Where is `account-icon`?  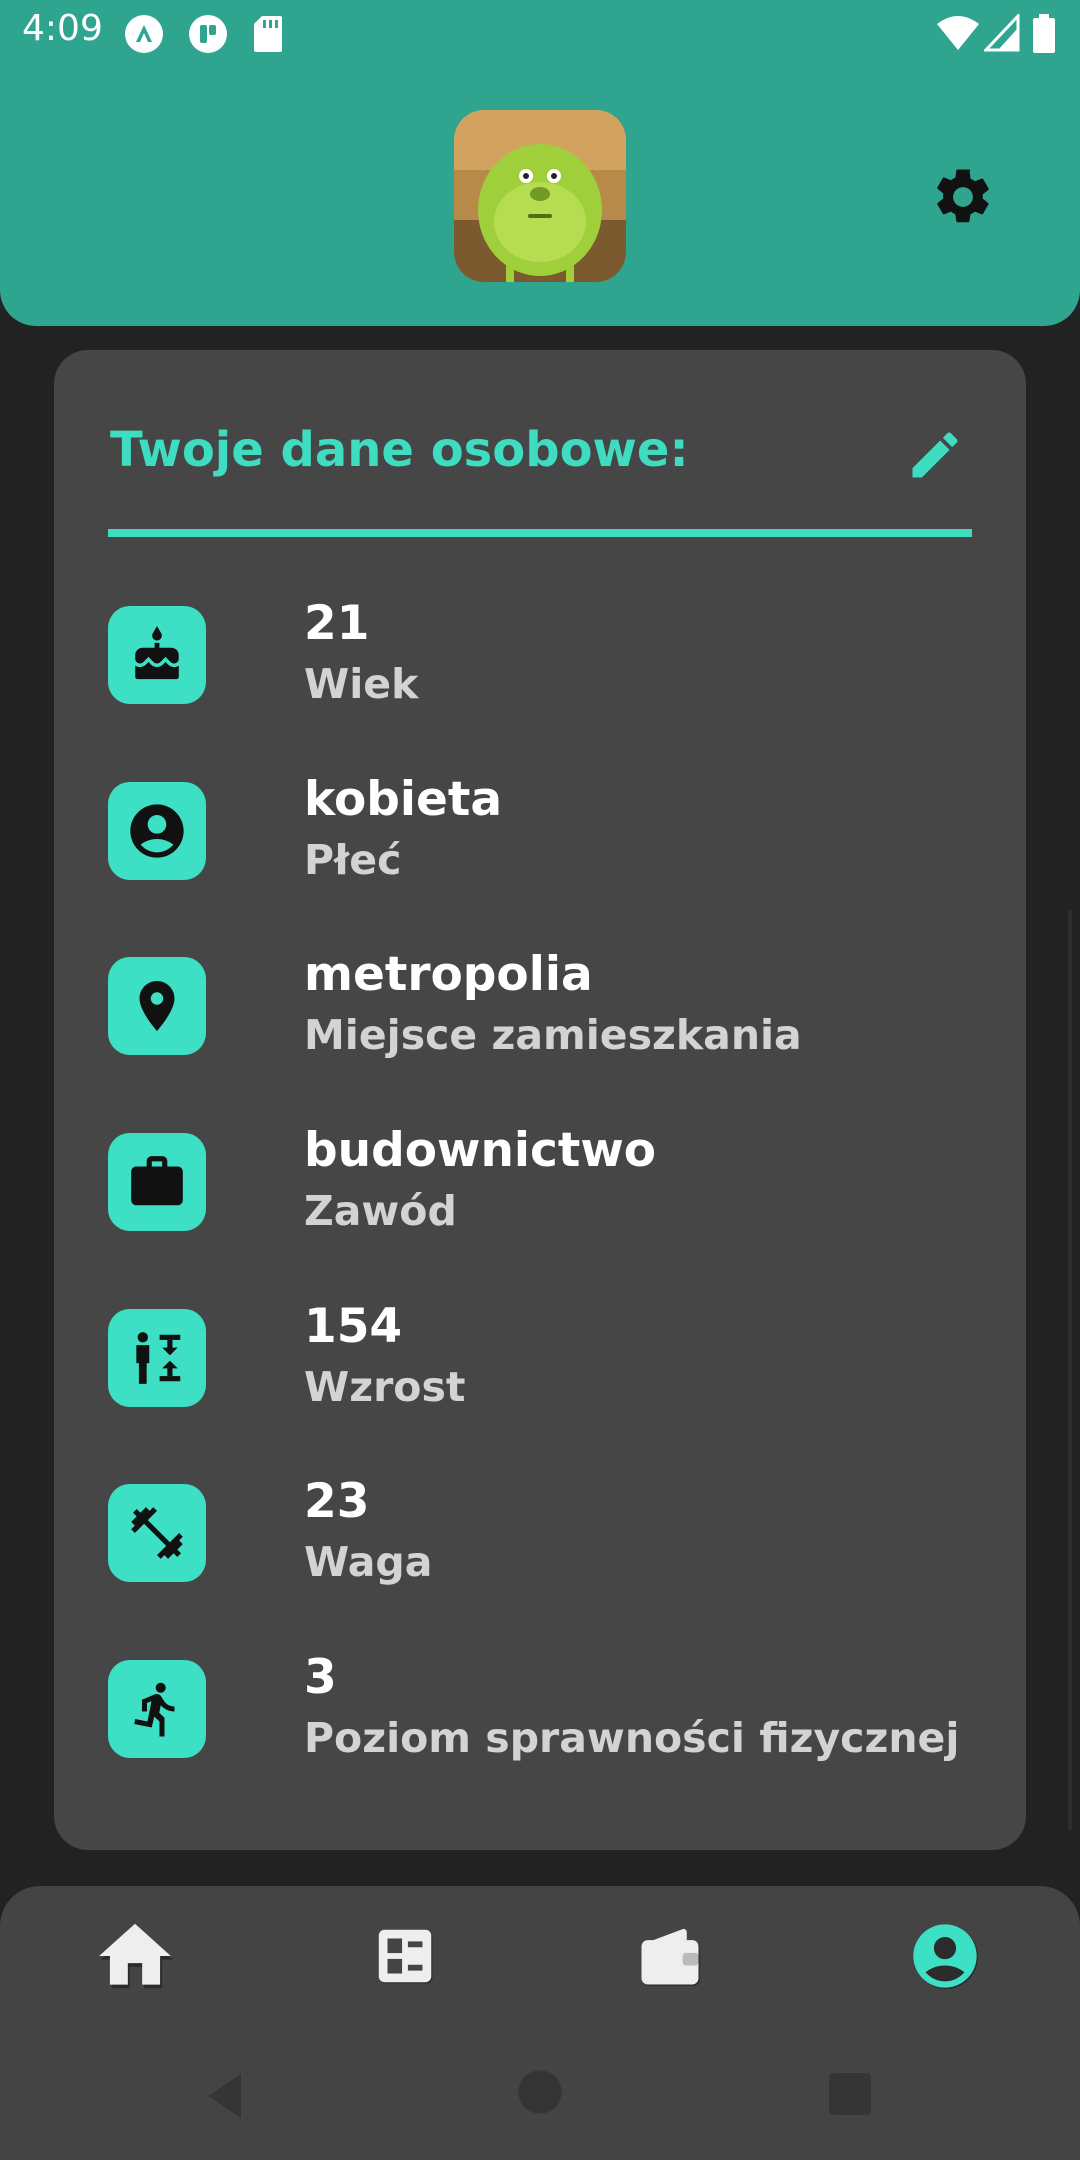
account-icon is located at coordinates (945, 1956).